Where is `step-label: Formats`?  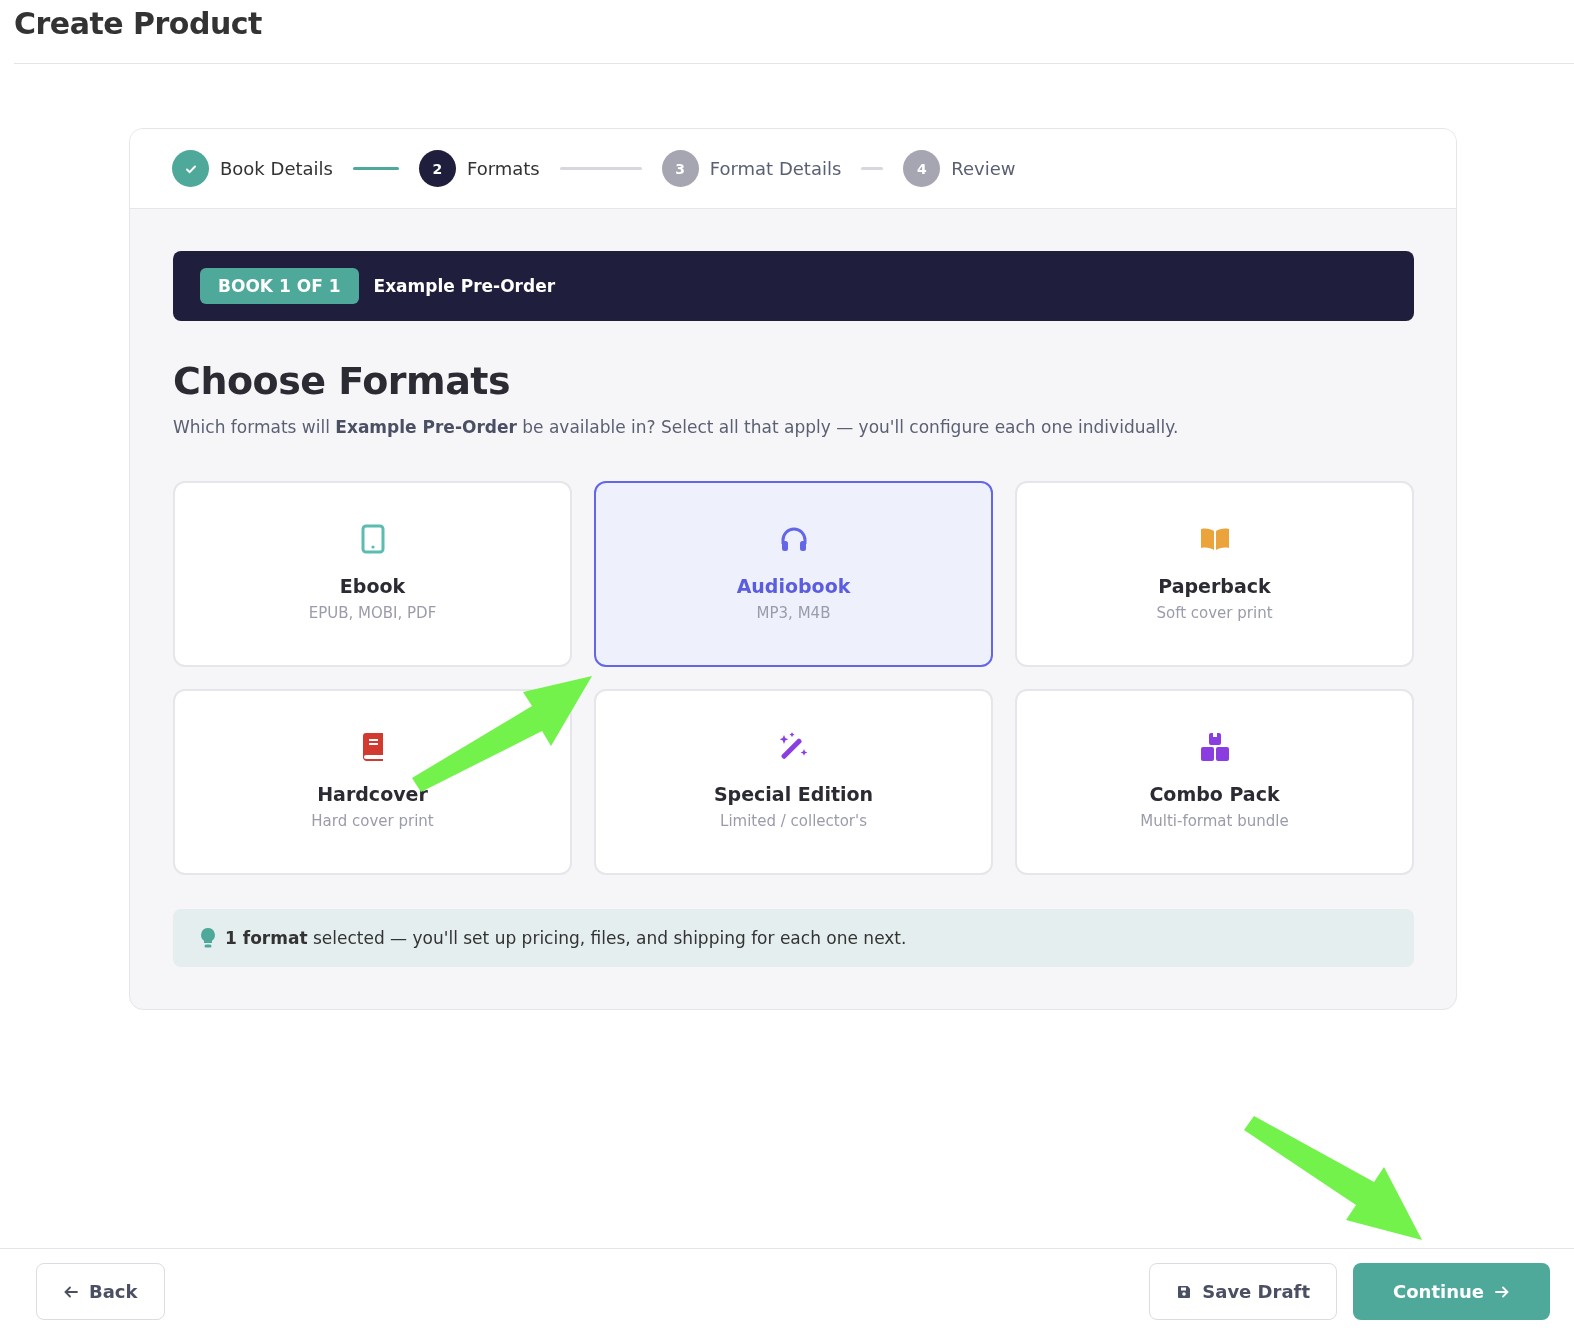
step-label: Formats is located at coordinates (503, 168).